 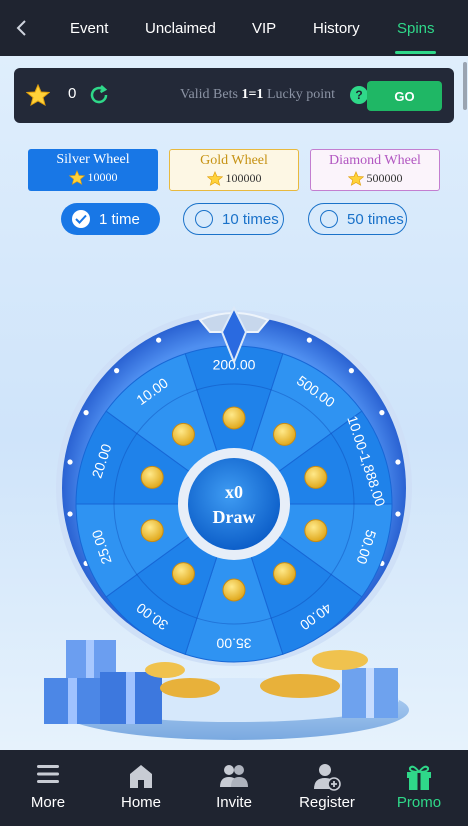 What do you see at coordinates (119, 219) in the screenshot?
I see `times-label: 1 time` at bounding box center [119, 219].